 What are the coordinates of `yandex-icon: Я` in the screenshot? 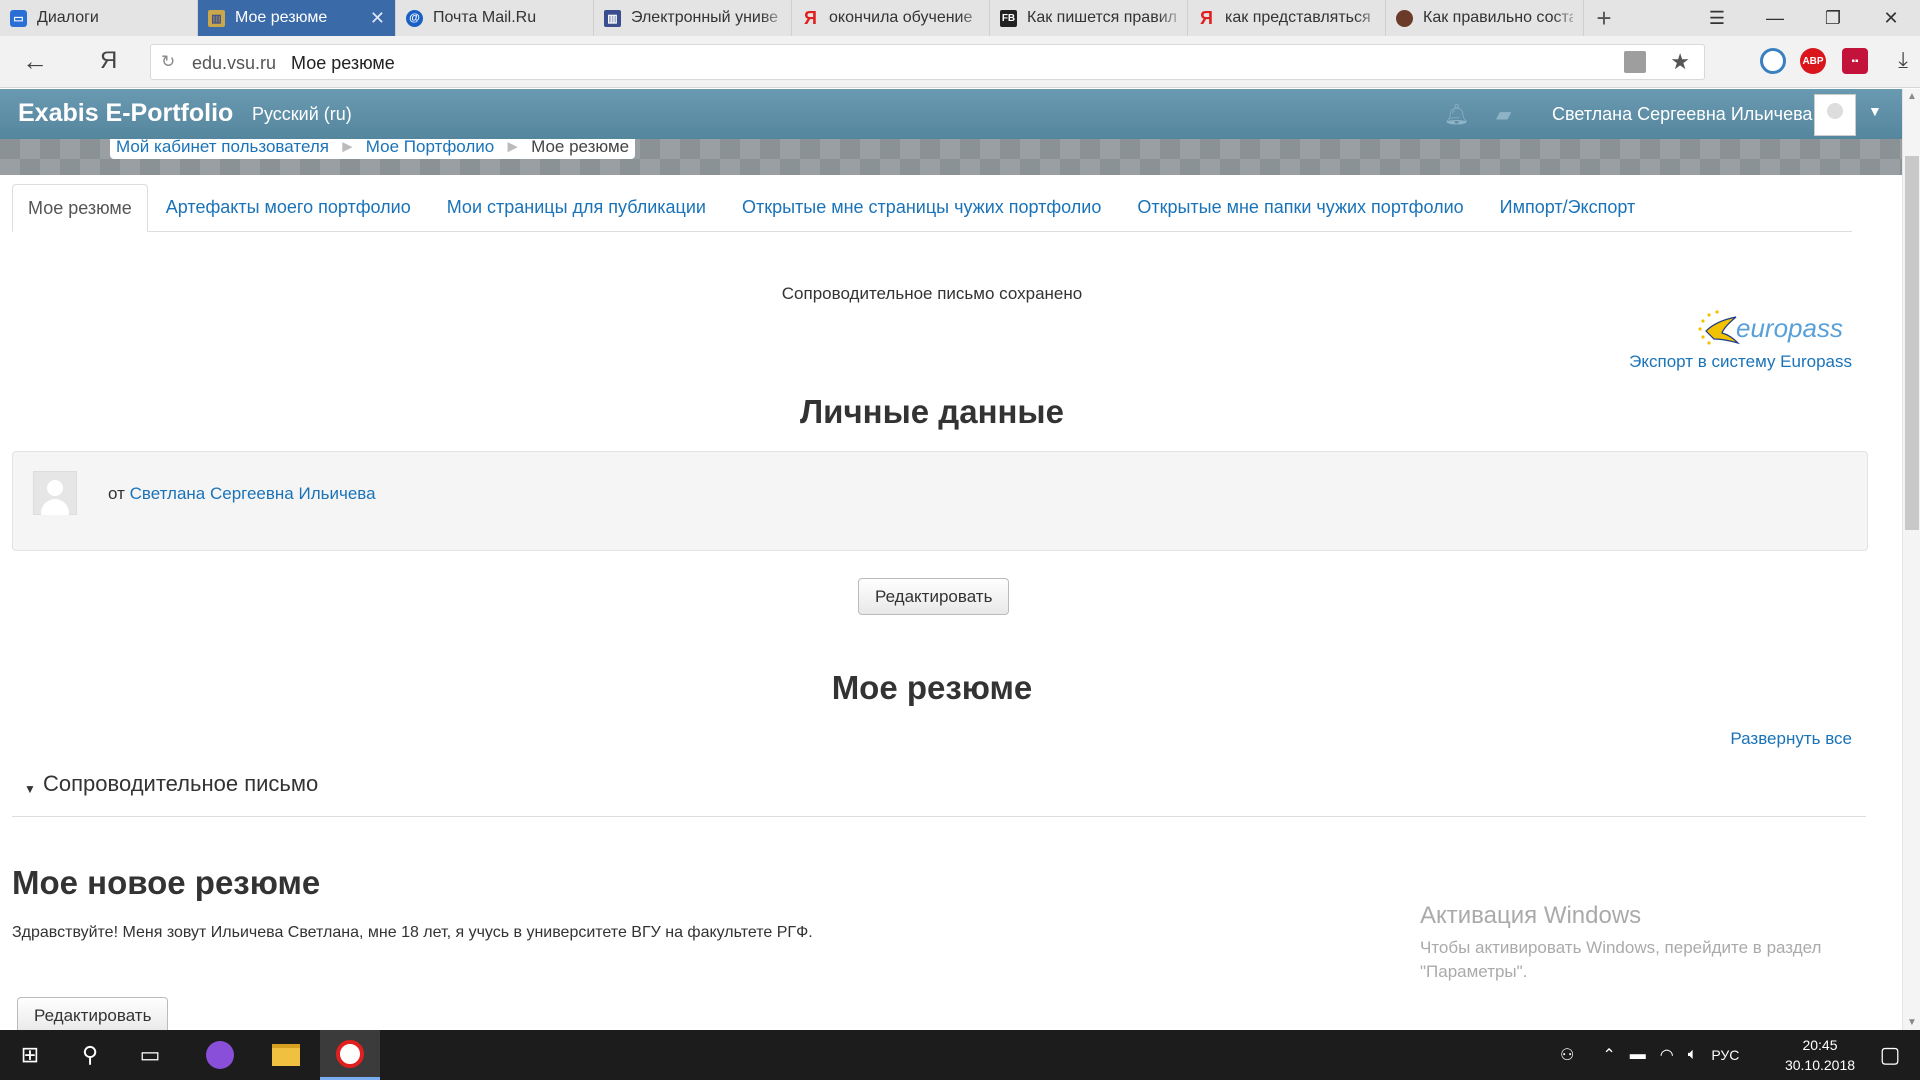 It's located at (810, 17).